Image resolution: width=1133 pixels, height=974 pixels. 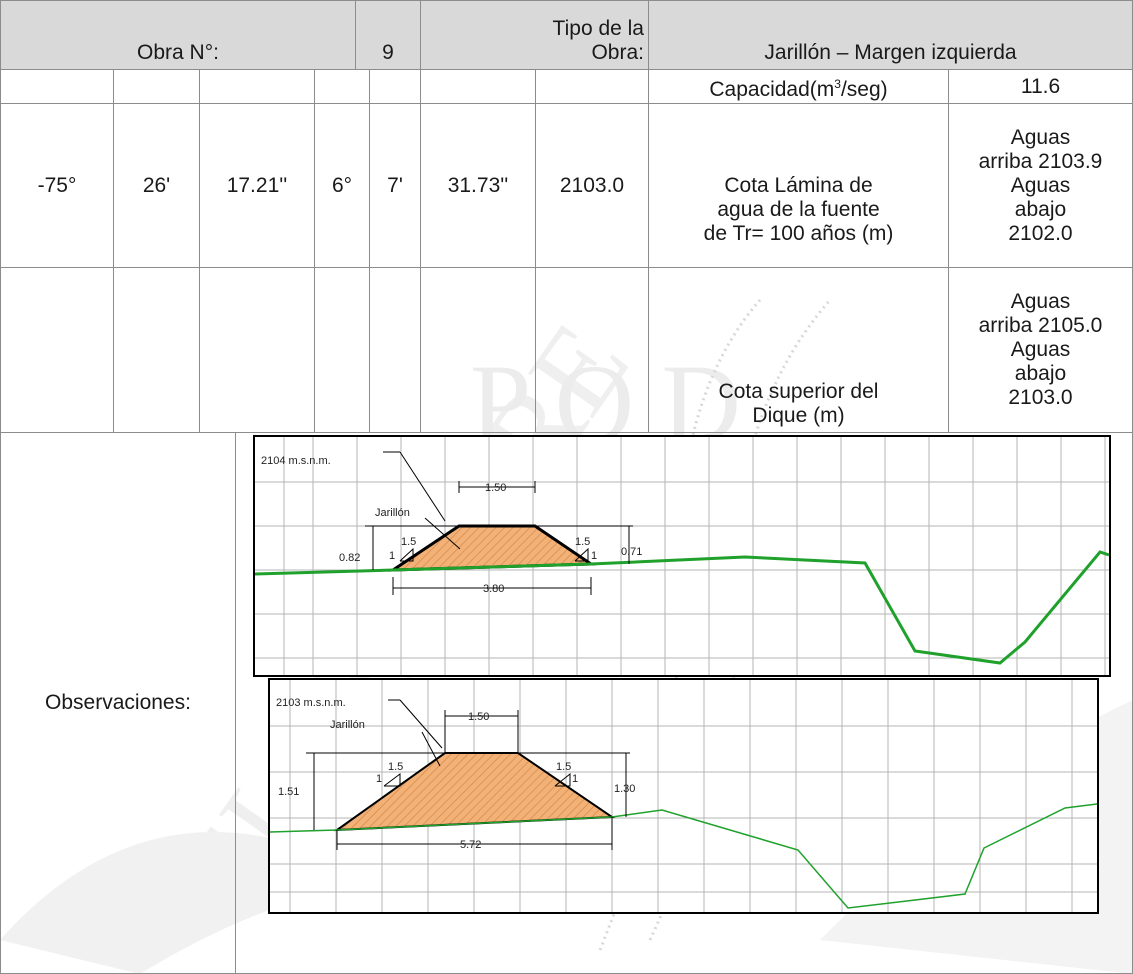 I want to click on capacidad-value-cell: 11.6, so click(x=1040, y=86).